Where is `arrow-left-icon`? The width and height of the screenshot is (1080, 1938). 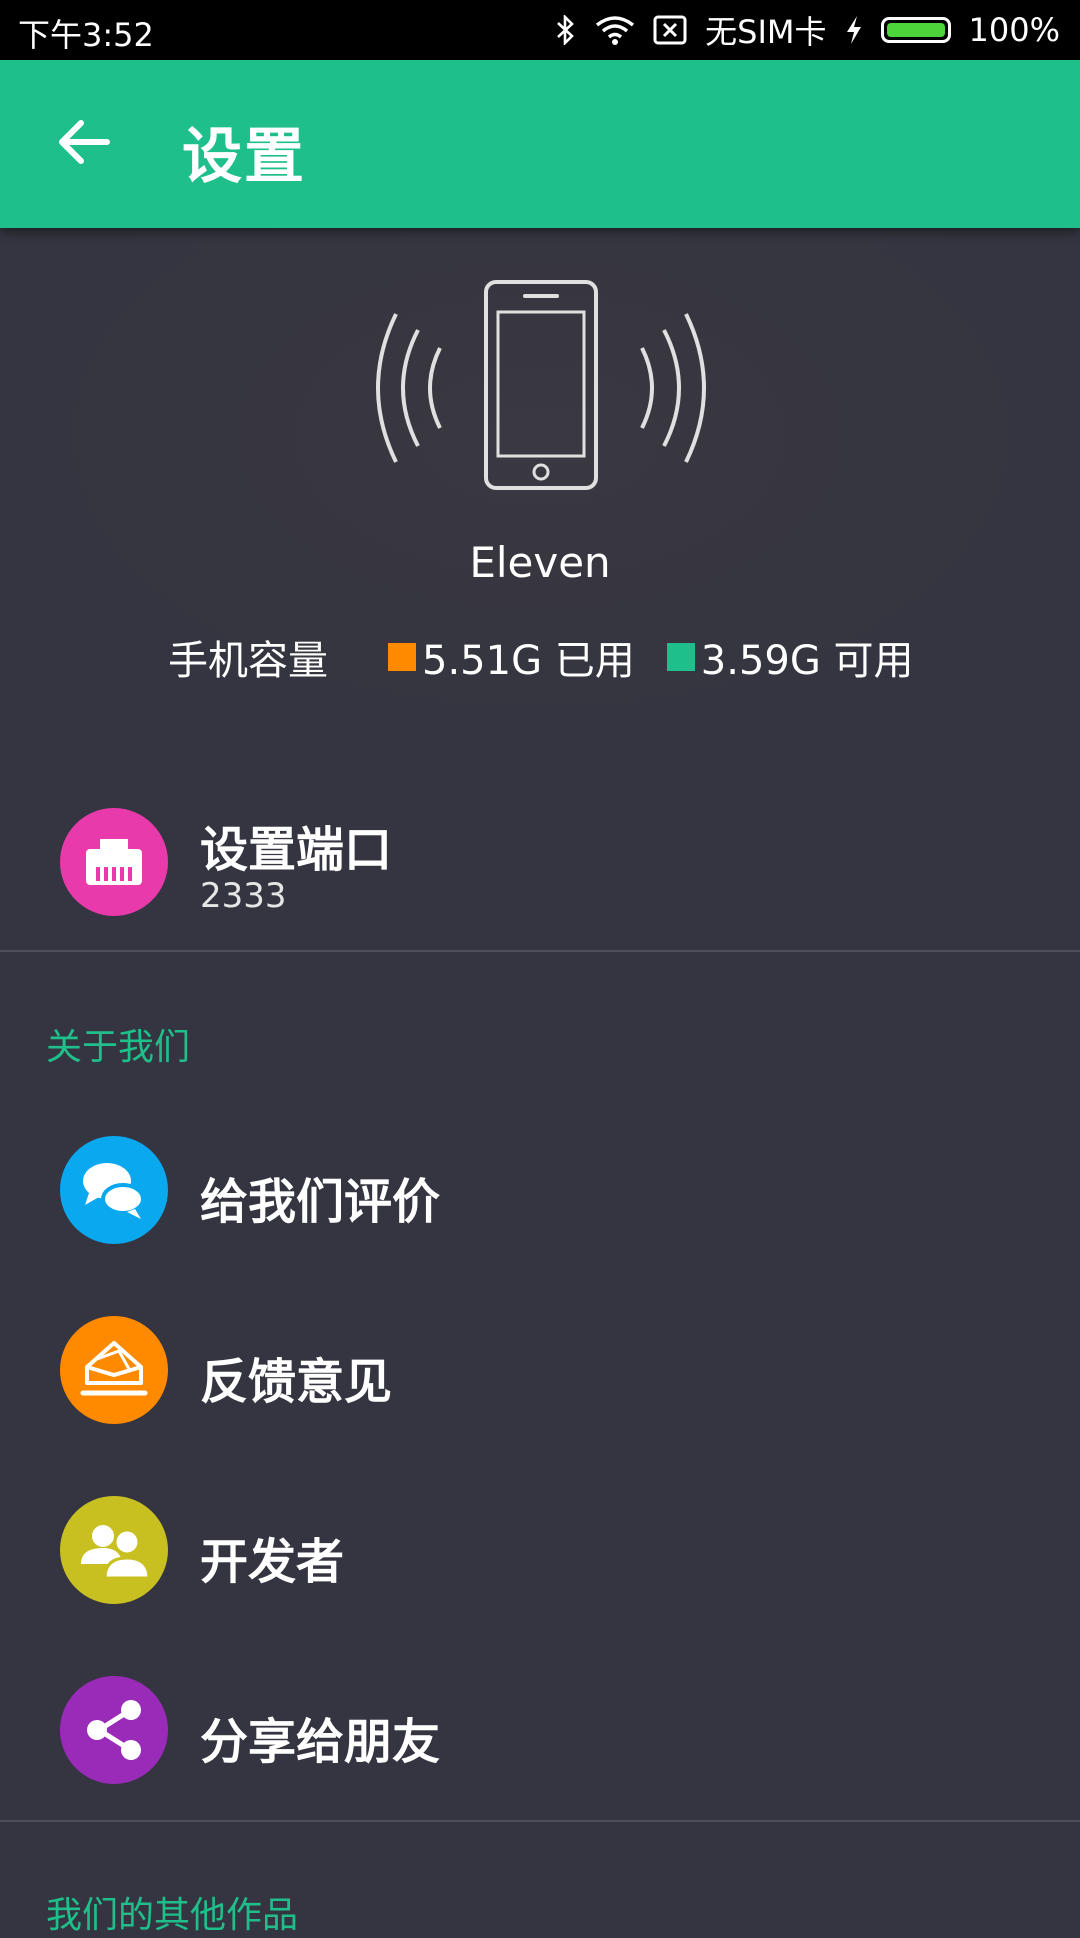
arrow-left-icon is located at coordinates (84, 144).